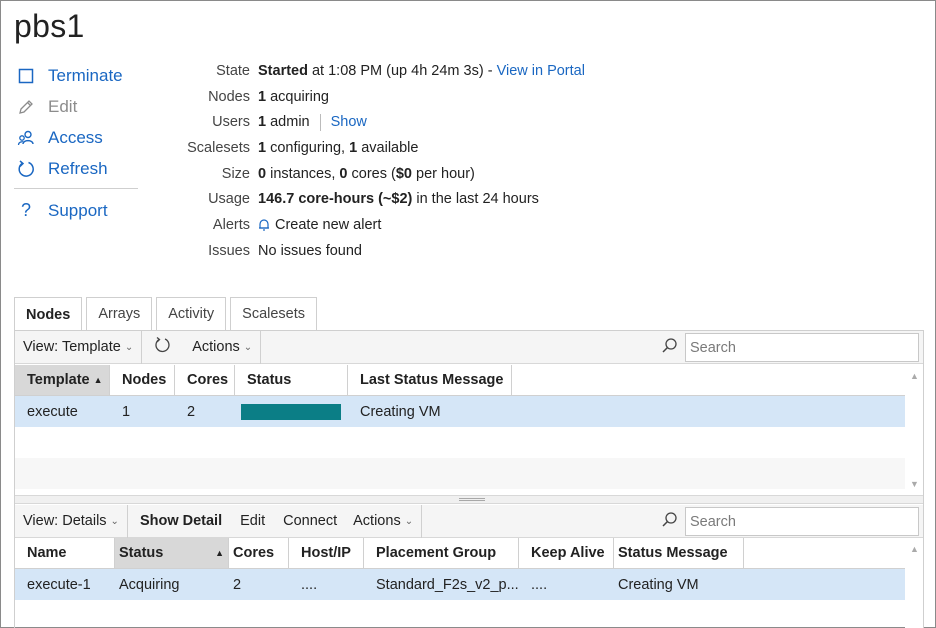  I want to click on question-icon: ?, so click(25, 210).